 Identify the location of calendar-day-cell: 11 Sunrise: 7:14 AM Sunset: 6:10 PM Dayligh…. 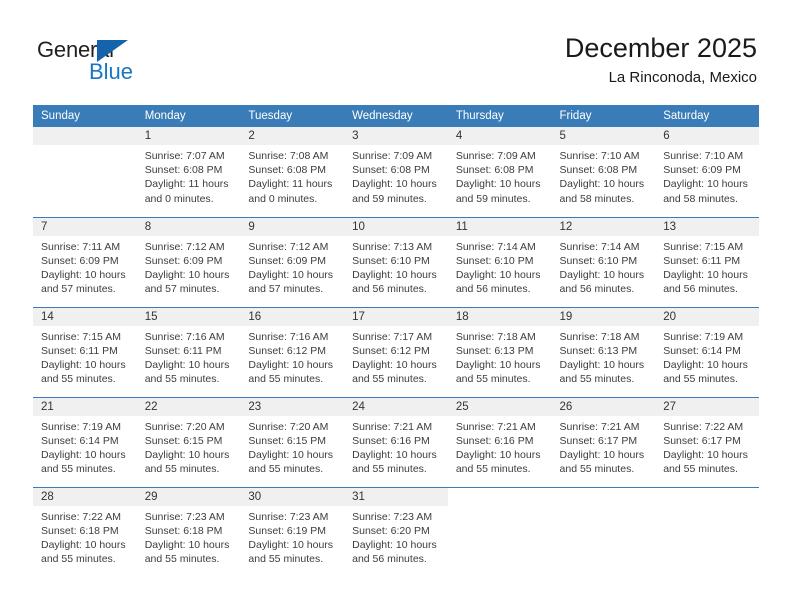
(499, 261).